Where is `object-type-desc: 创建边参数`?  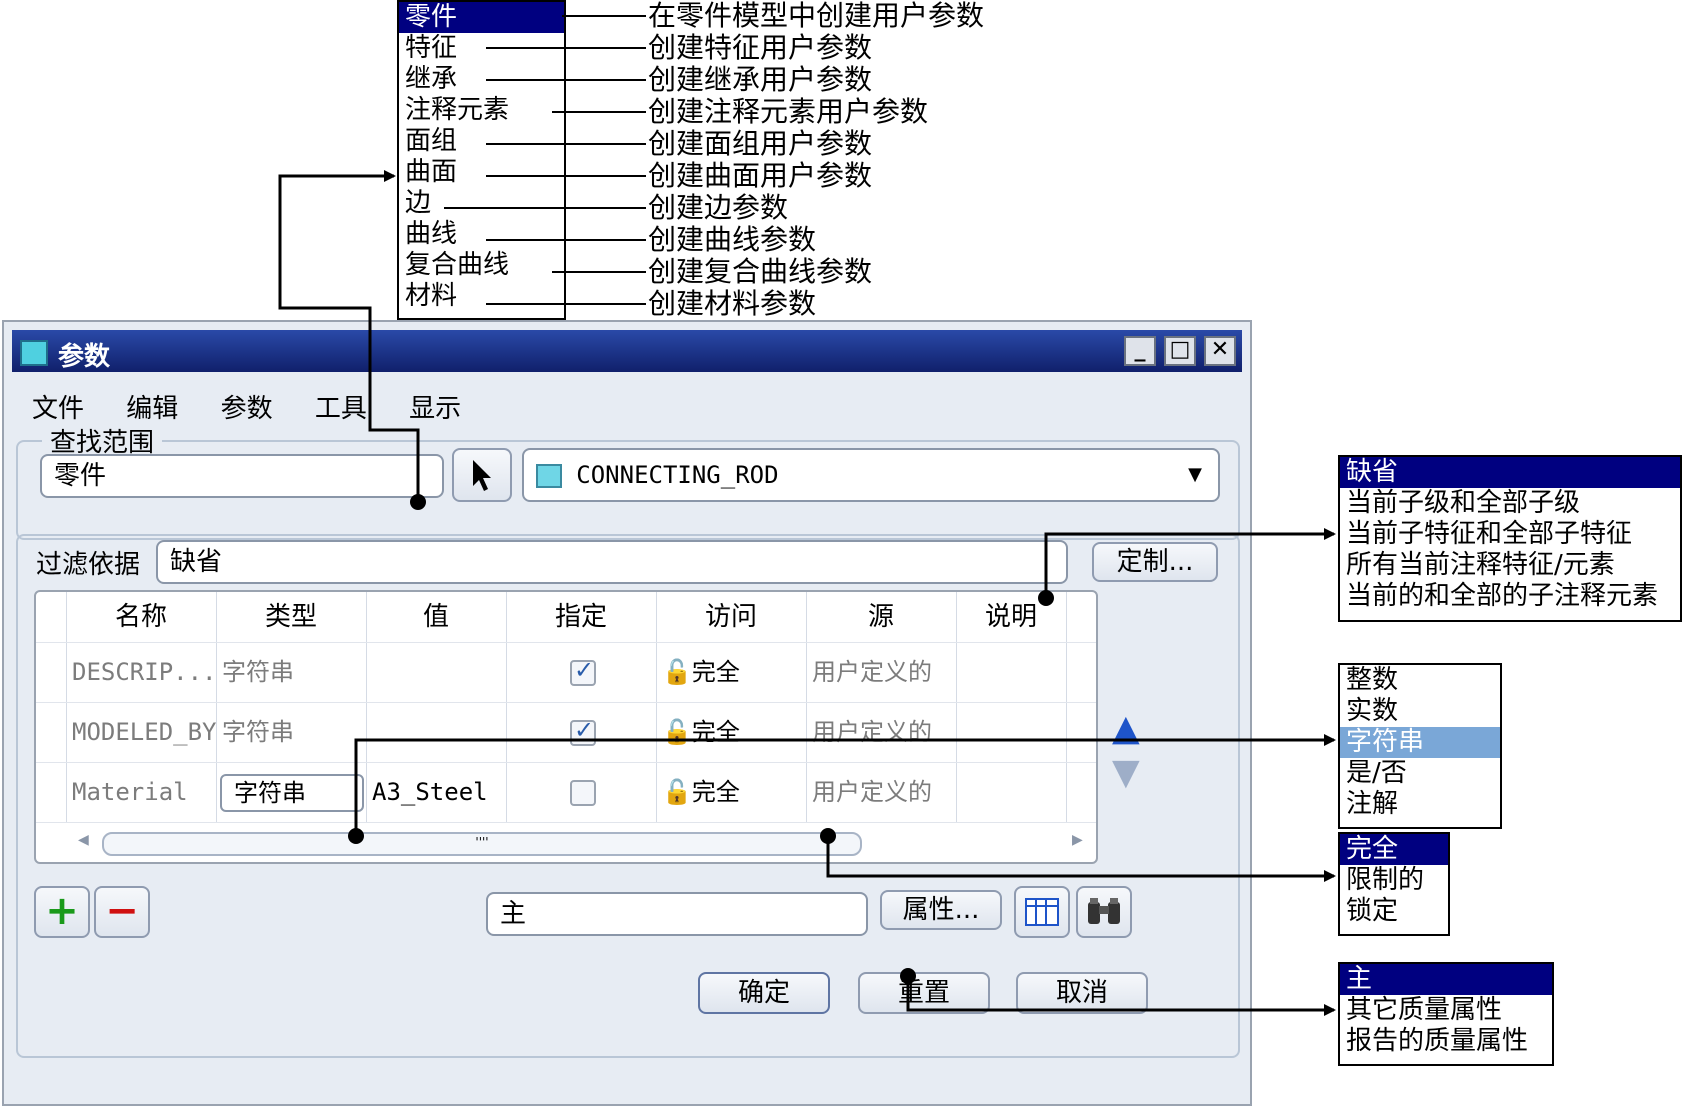 object-type-desc: 创建边参数 is located at coordinates (718, 207).